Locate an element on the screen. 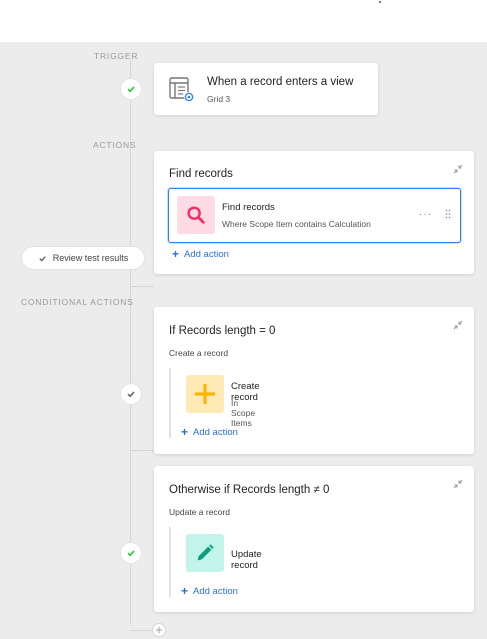  section-label-conditional: CONDITIONAL ACTIONS is located at coordinates (77, 302).